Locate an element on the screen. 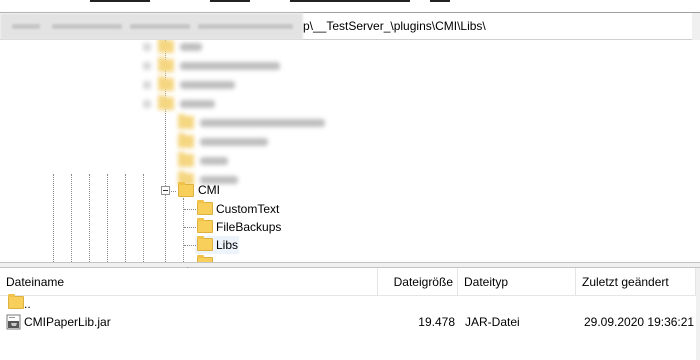 The width and height of the screenshot is (700, 360). remote-path-bar: p\__TestServer_\plugins\CMI\Libs\ is located at coordinates (350, 26).